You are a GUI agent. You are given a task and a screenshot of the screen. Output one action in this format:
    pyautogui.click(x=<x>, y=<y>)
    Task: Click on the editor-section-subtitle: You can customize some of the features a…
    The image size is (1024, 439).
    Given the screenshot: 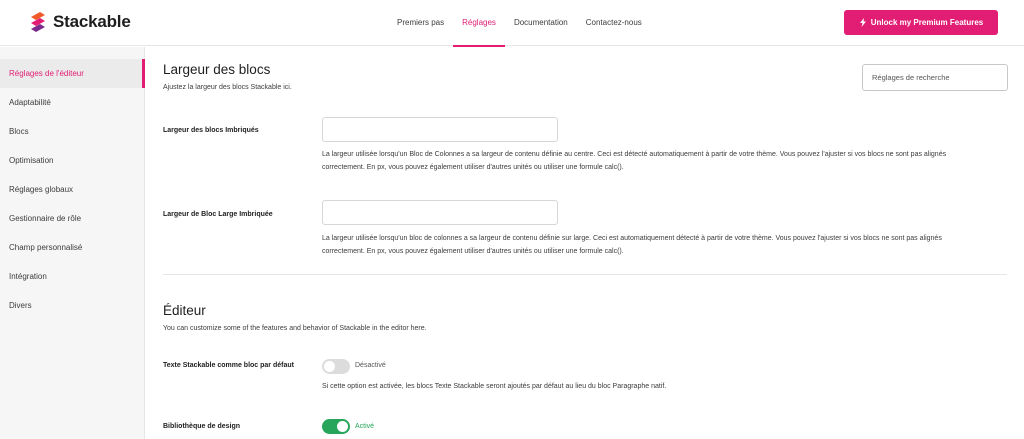 What is the action you would take?
    pyautogui.click(x=295, y=328)
    